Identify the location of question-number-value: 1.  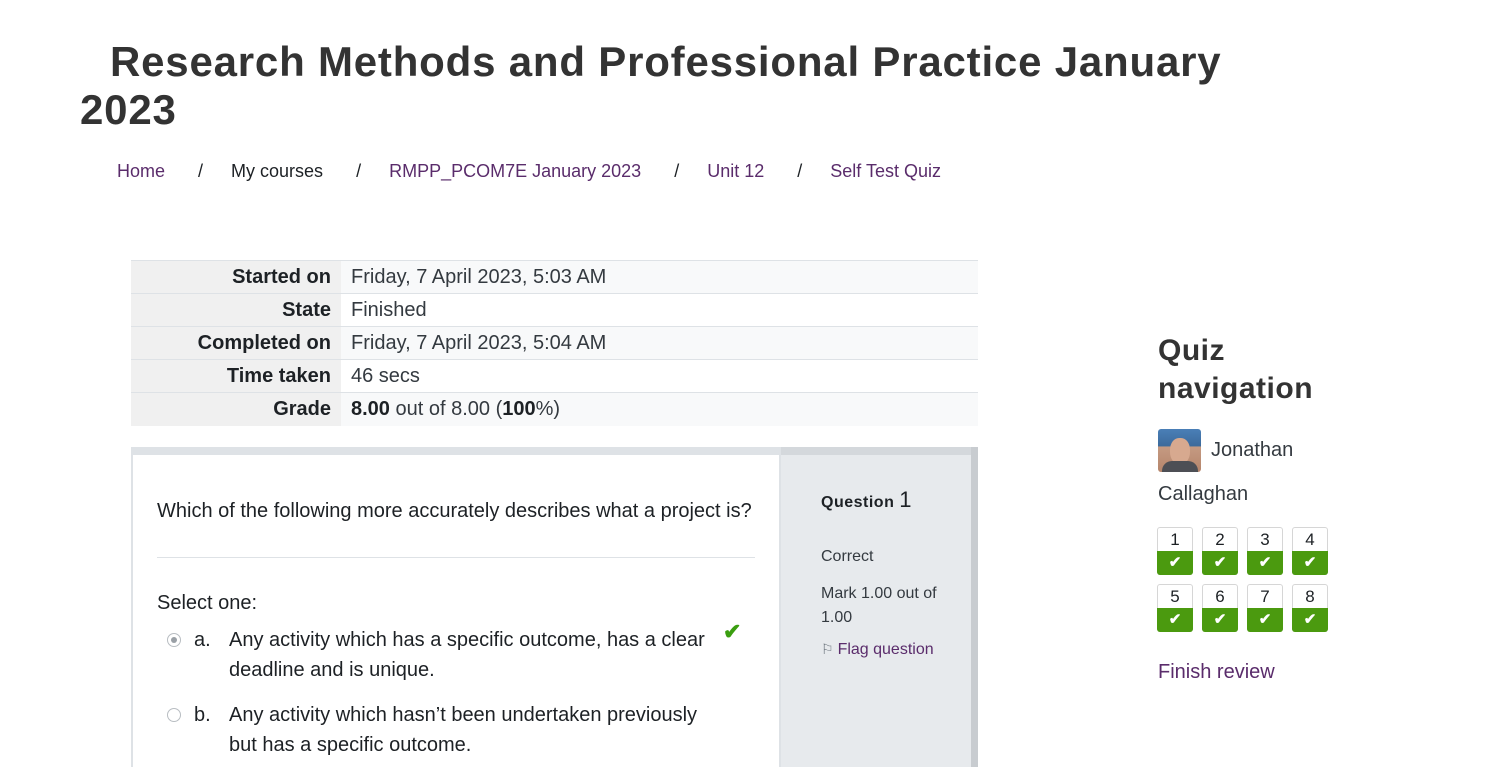
(906, 499).